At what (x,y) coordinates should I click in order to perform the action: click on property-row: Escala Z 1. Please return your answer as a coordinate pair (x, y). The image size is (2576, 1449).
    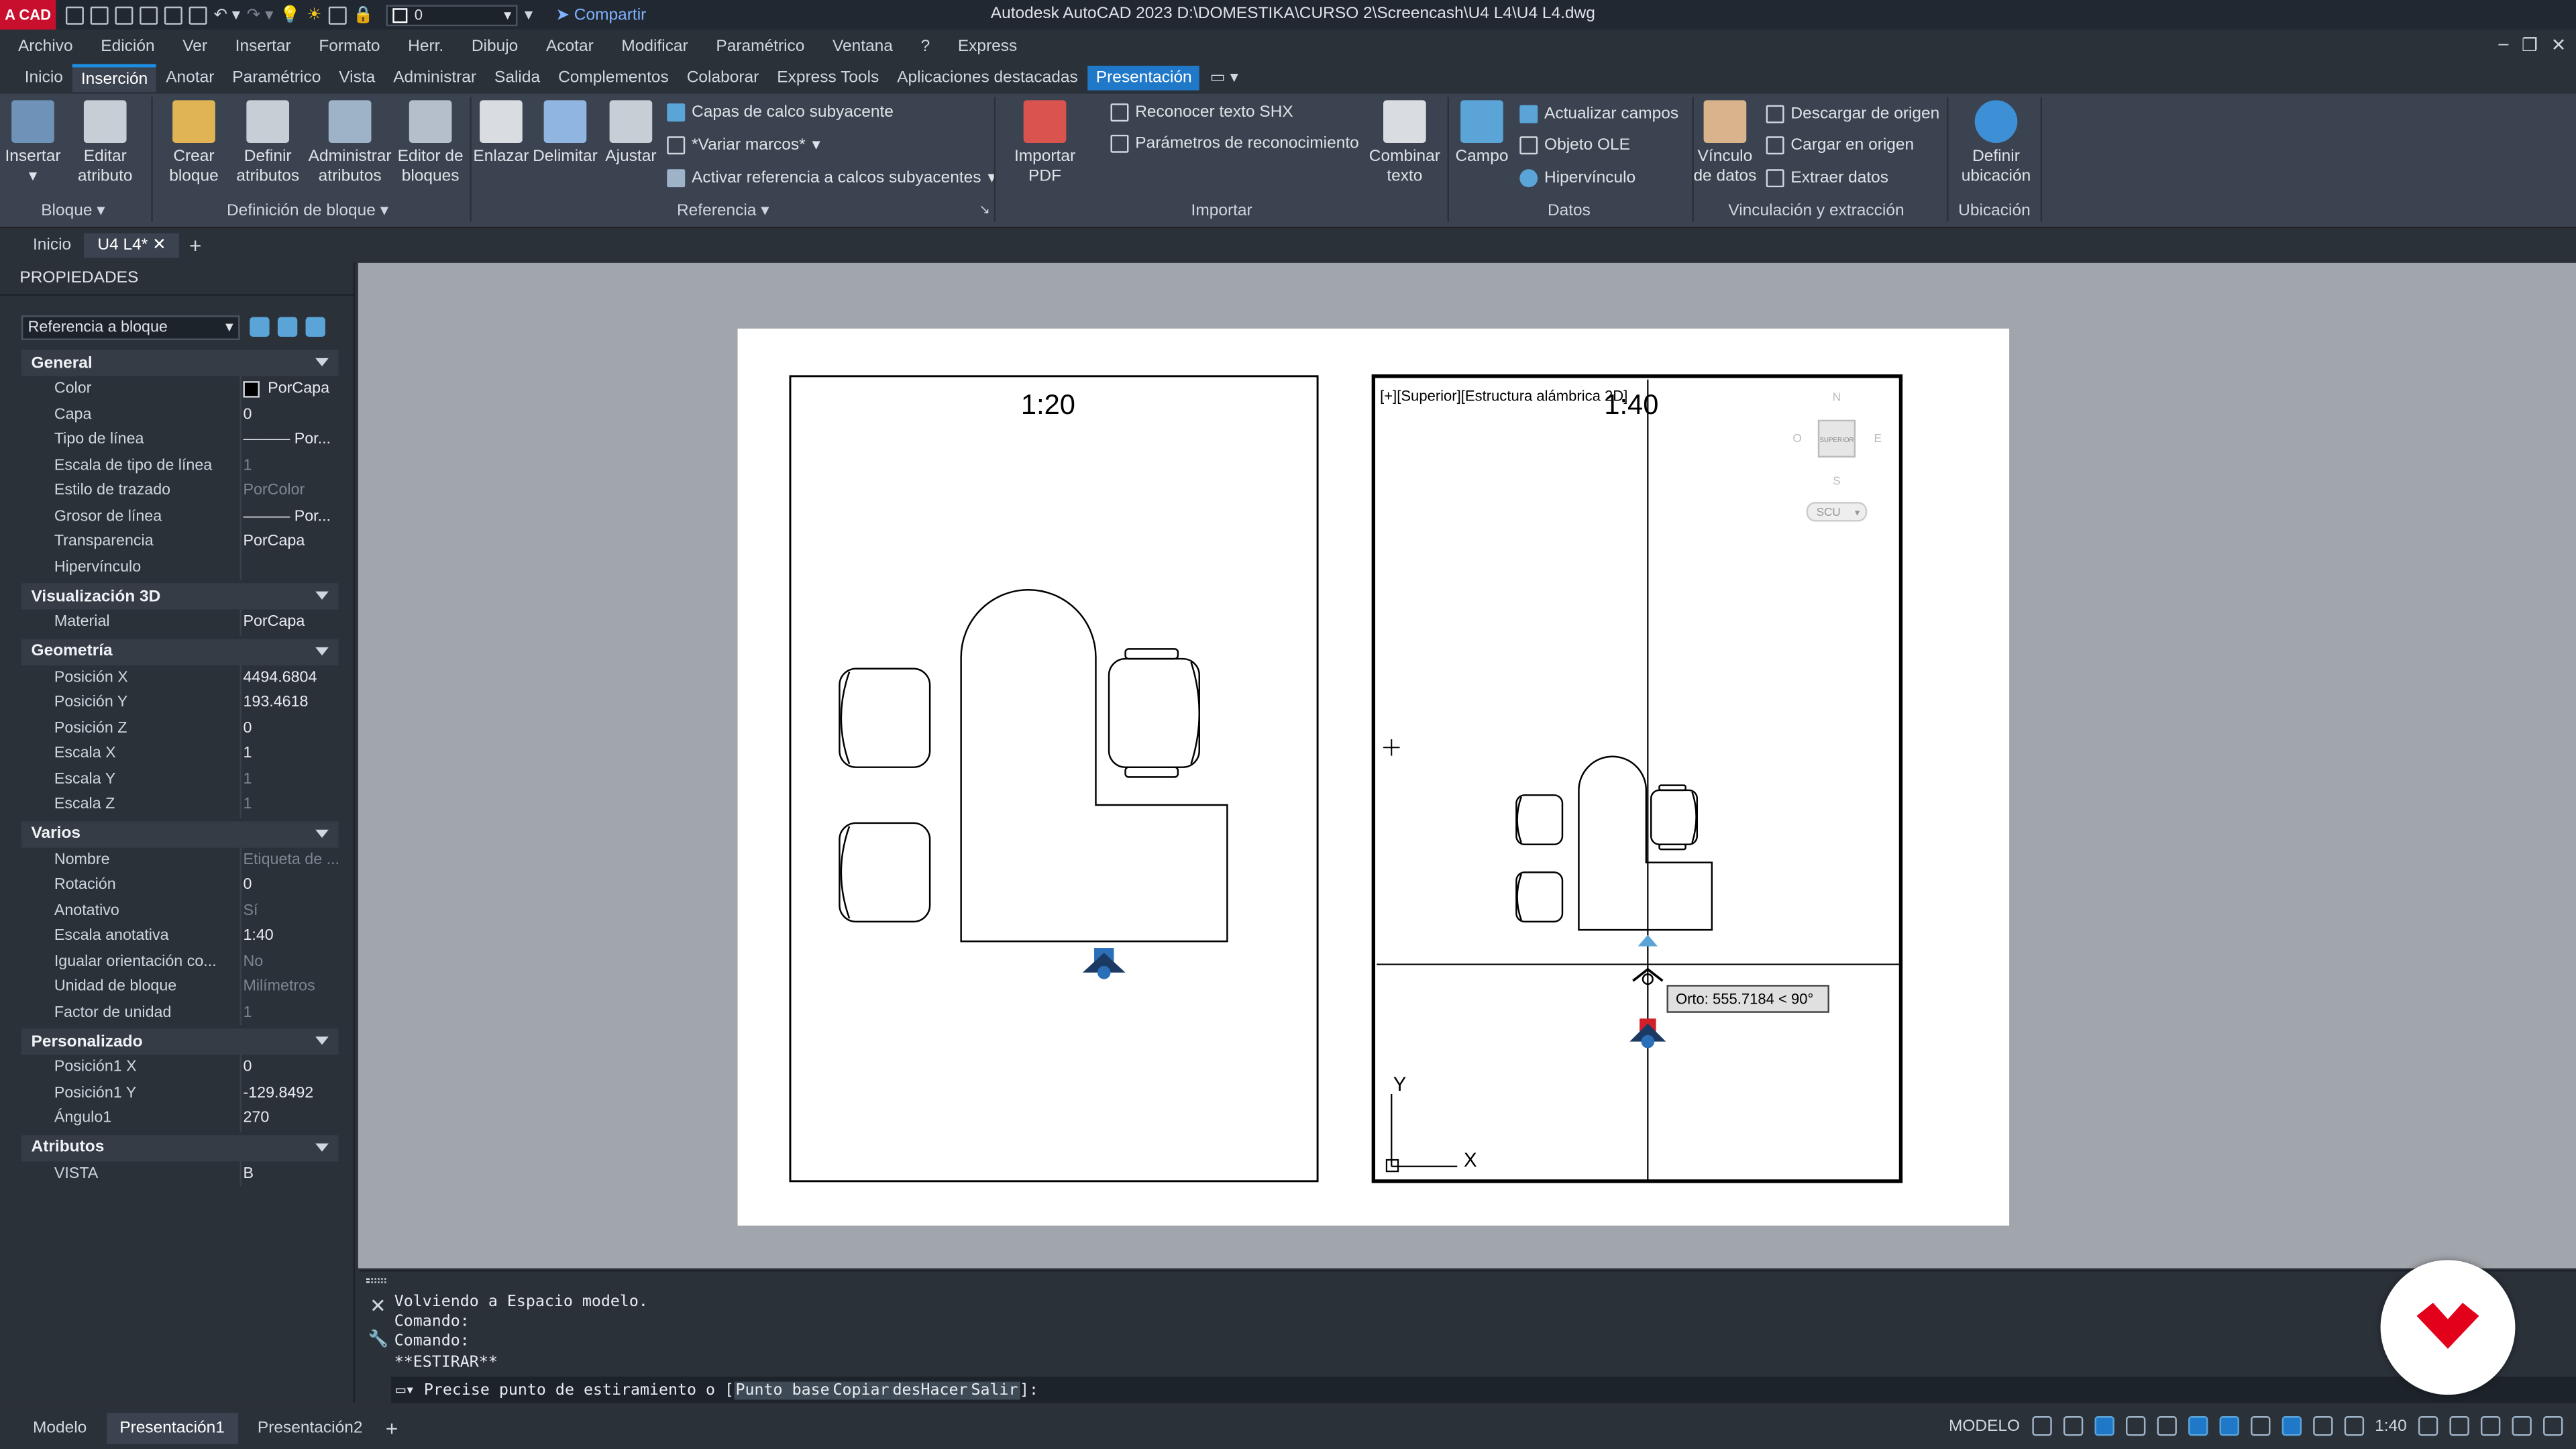
    Looking at the image, I should click on (180, 805).